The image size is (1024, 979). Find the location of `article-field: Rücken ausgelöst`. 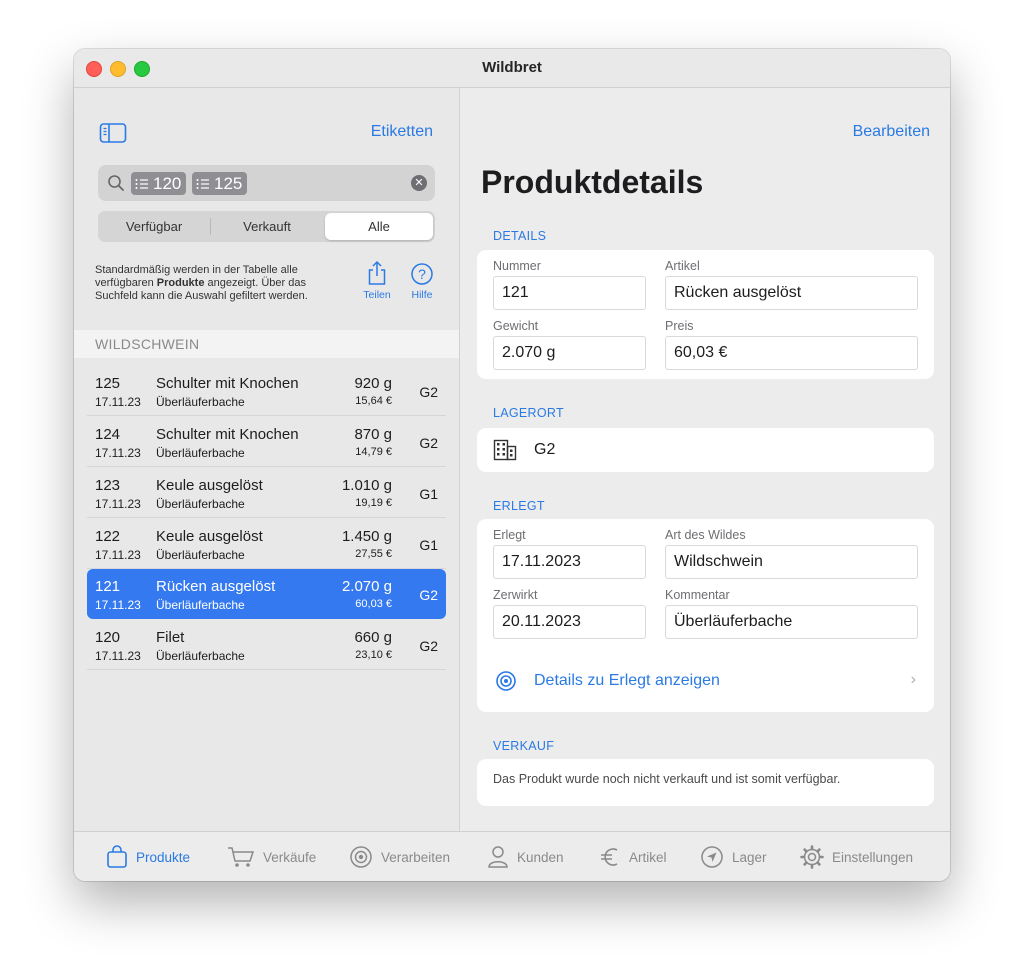

article-field: Rücken ausgelöst is located at coordinates (791, 293).